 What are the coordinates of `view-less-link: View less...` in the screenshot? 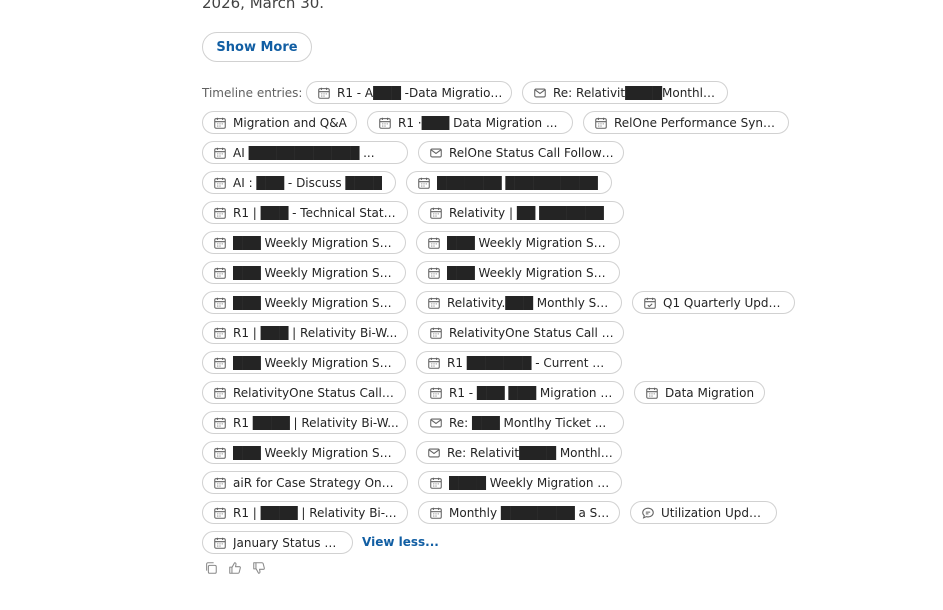 It's located at (400, 542).